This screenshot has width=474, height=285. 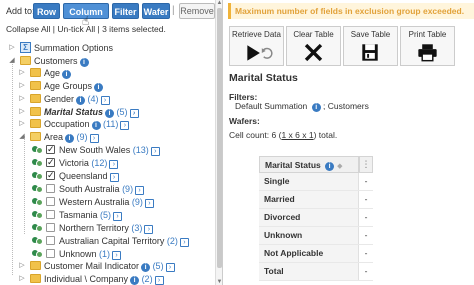 What do you see at coordinates (76, 29) in the screenshot?
I see `untick-all-link: Un-tick All` at bounding box center [76, 29].